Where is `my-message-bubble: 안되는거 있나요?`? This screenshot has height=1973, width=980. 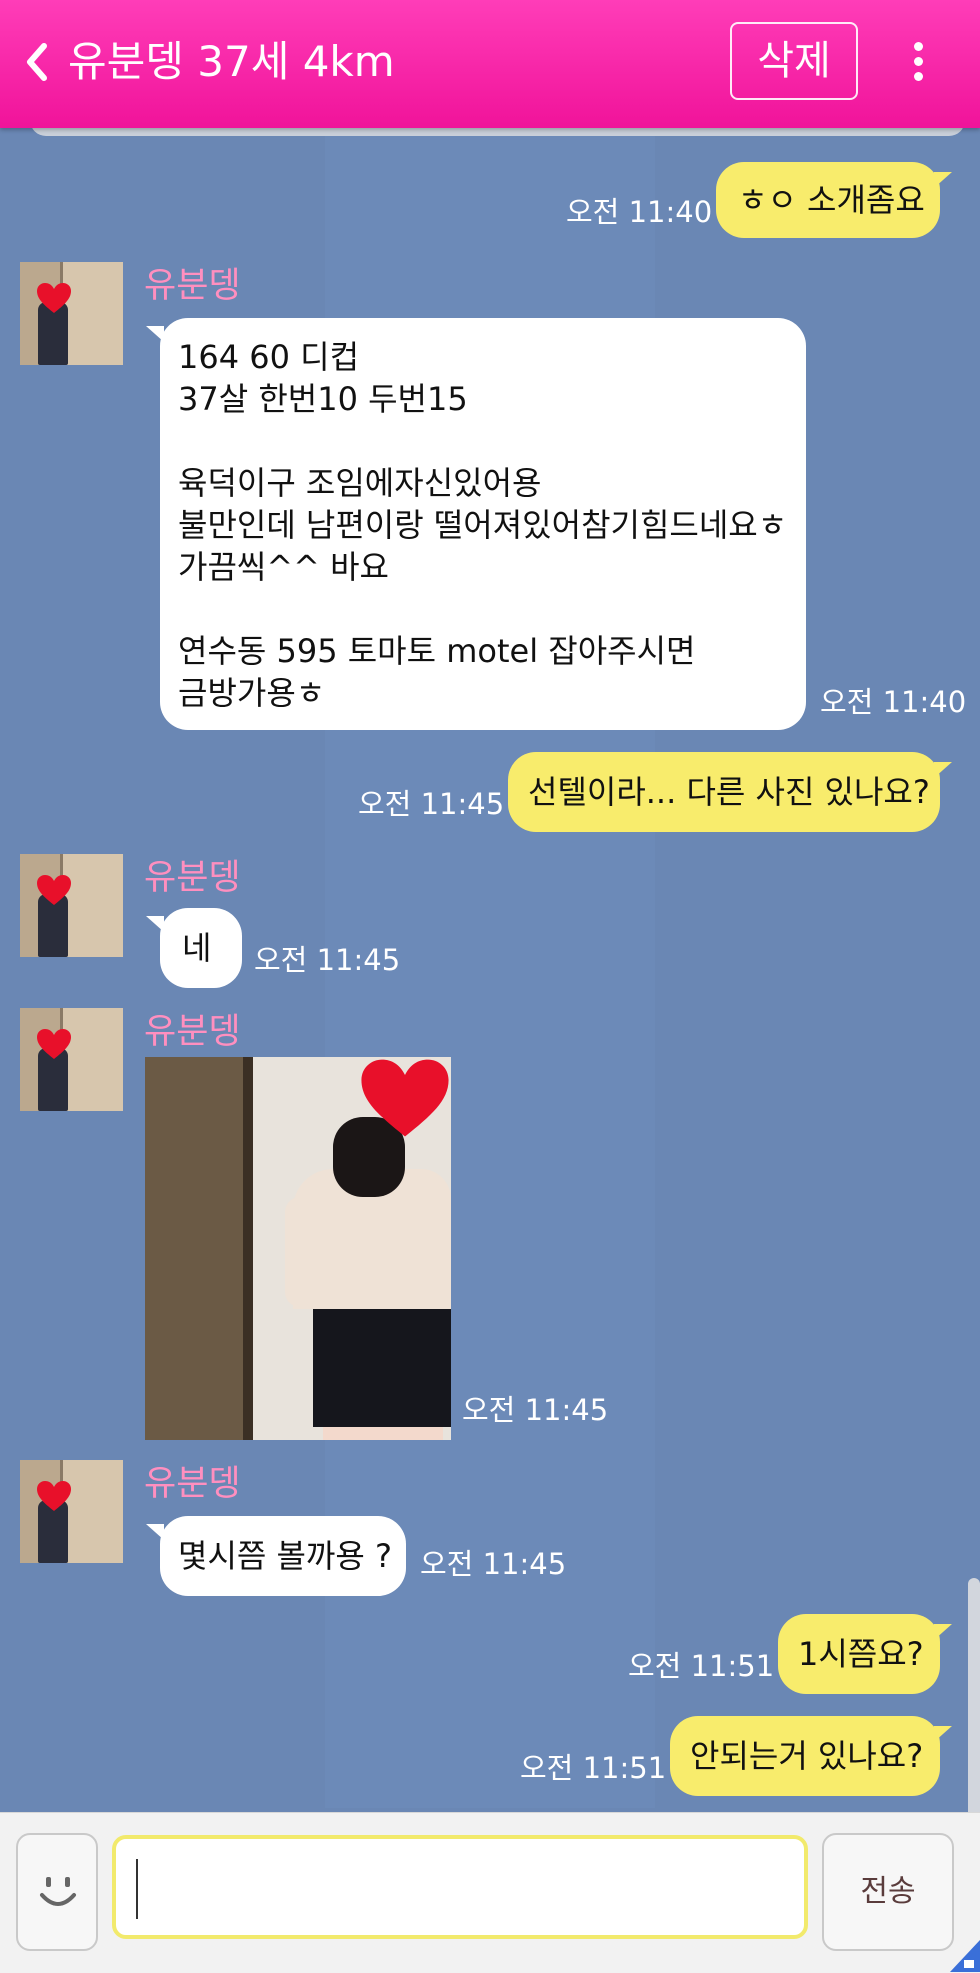 my-message-bubble: 안되는거 있나요? is located at coordinates (811, 1756).